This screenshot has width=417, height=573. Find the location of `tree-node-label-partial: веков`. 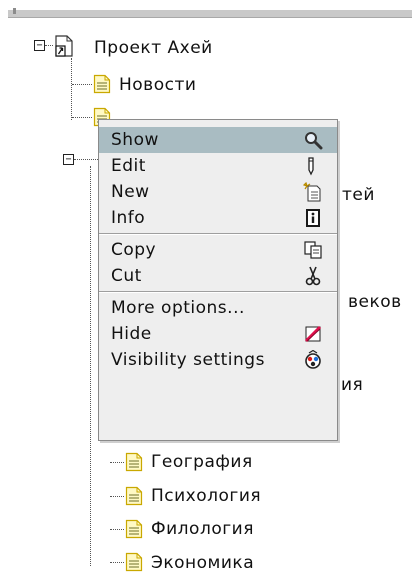

tree-node-label-partial: веков is located at coordinates (375, 302).